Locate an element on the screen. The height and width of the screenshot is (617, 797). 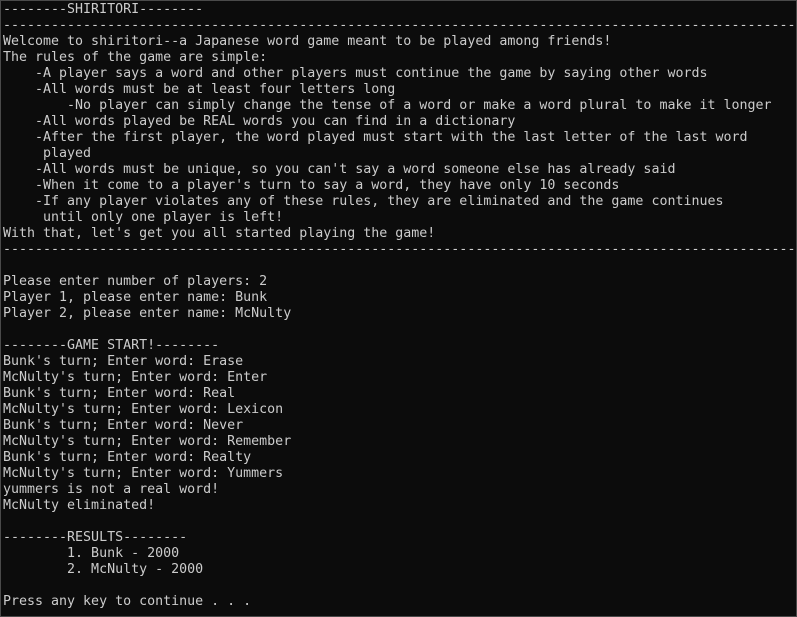
continue-prompt: Press any key to continue . . . is located at coordinates (127, 601).